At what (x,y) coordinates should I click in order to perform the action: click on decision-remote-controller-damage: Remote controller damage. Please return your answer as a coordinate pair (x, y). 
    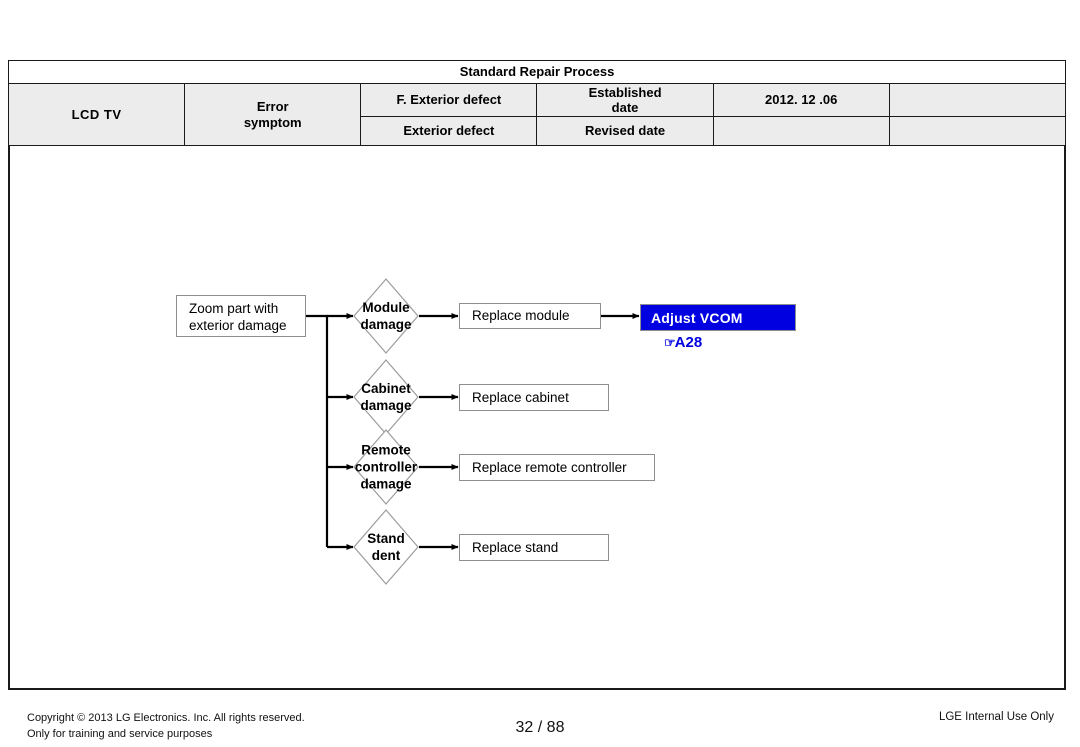
    Looking at the image, I should click on (386, 467).